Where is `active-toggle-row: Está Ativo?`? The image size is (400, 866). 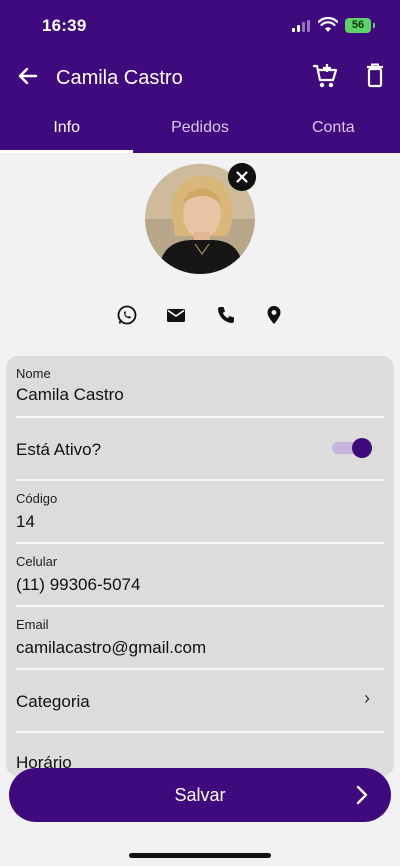 active-toggle-row: Está Ativo? is located at coordinates (200, 449).